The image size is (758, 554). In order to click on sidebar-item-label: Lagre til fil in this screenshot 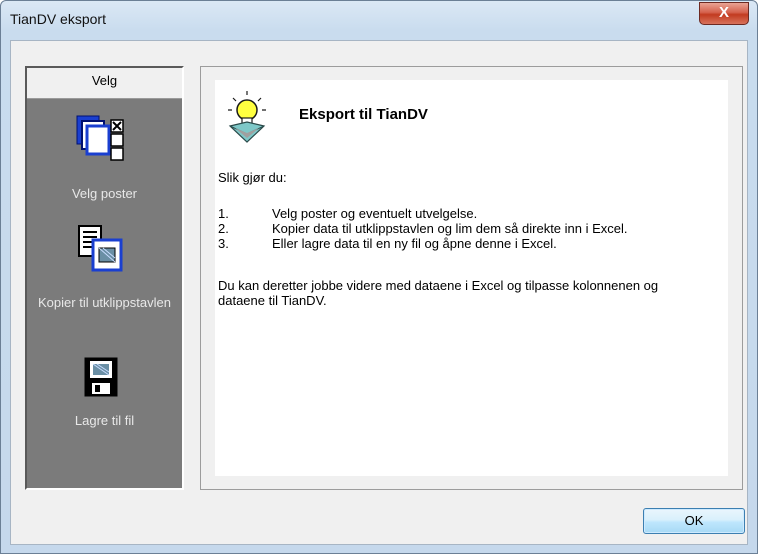, I will do `click(104, 420)`.